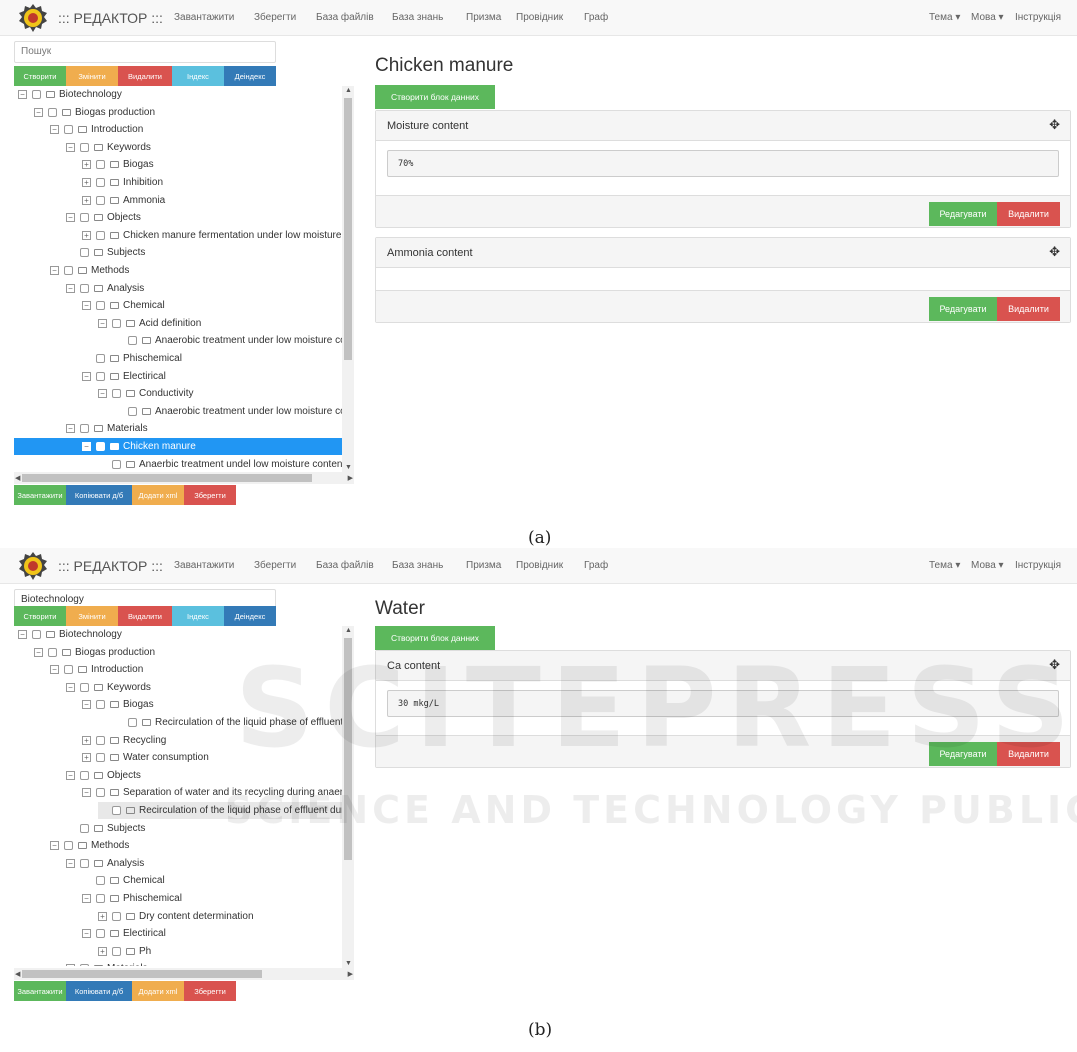 Image resolution: width=1077 pixels, height=1052 pixels. What do you see at coordinates (417, 17) in the screenshot?
I see `nav-knowledge-base: База знань` at bounding box center [417, 17].